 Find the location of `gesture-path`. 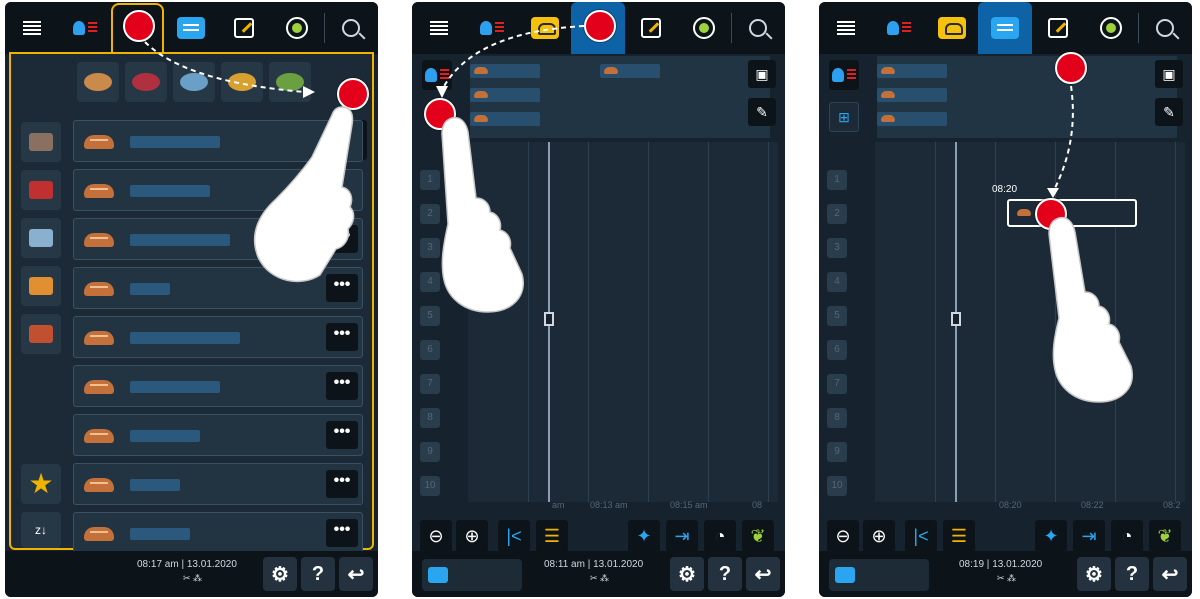

gesture-path is located at coordinates (229, 69).